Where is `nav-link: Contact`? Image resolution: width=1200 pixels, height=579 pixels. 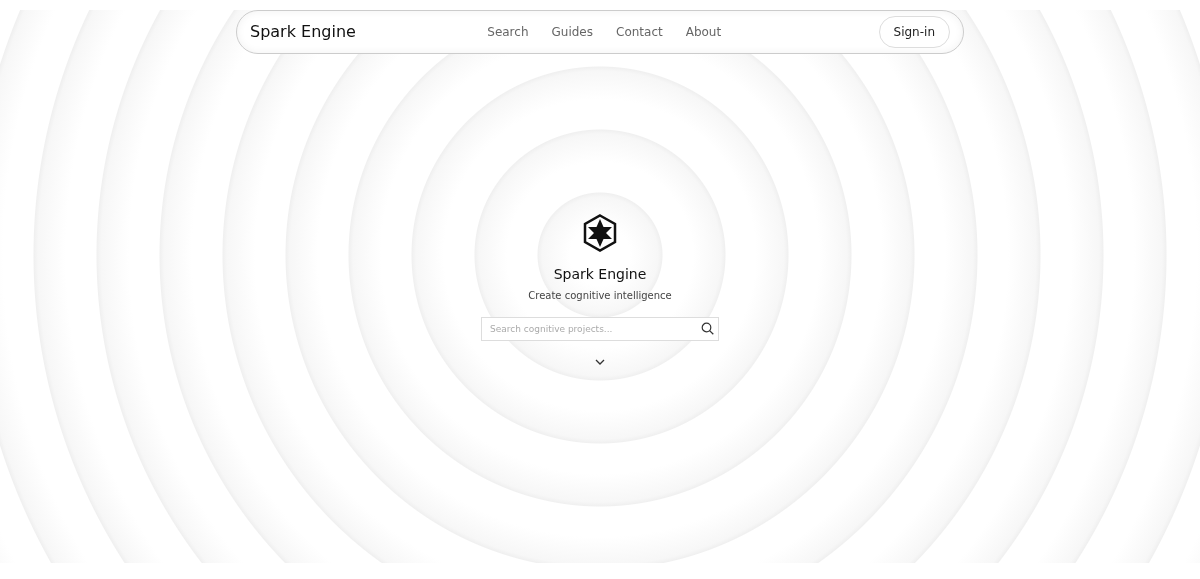 nav-link: Contact is located at coordinates (639, 32).